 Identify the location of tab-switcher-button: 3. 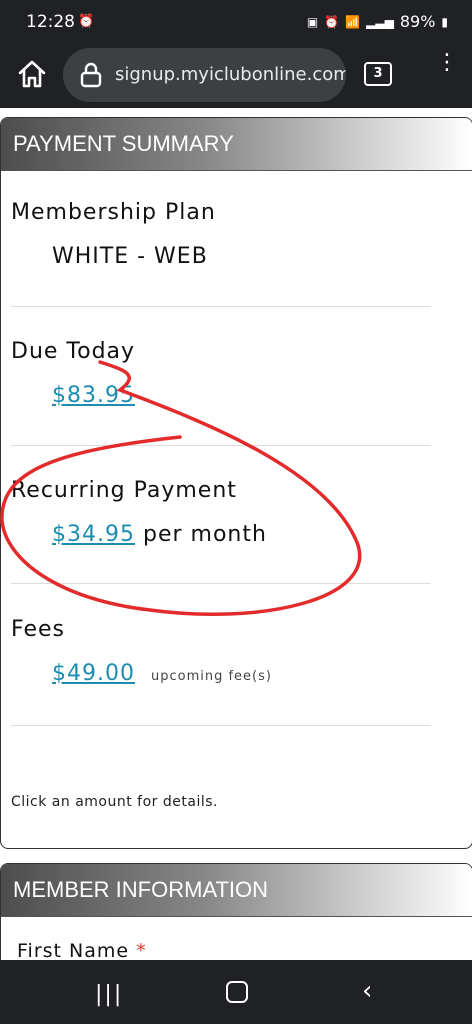
(378, 74).